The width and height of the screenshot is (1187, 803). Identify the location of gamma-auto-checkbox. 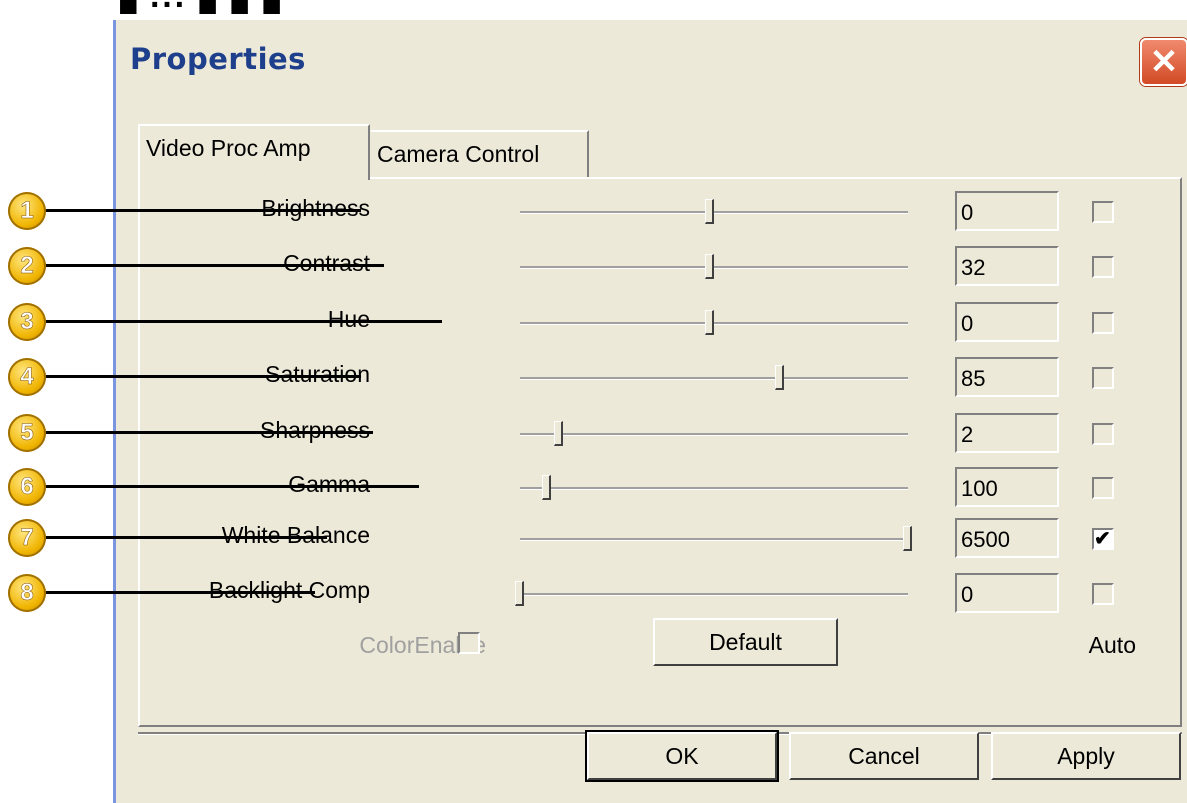
(1103, 488).